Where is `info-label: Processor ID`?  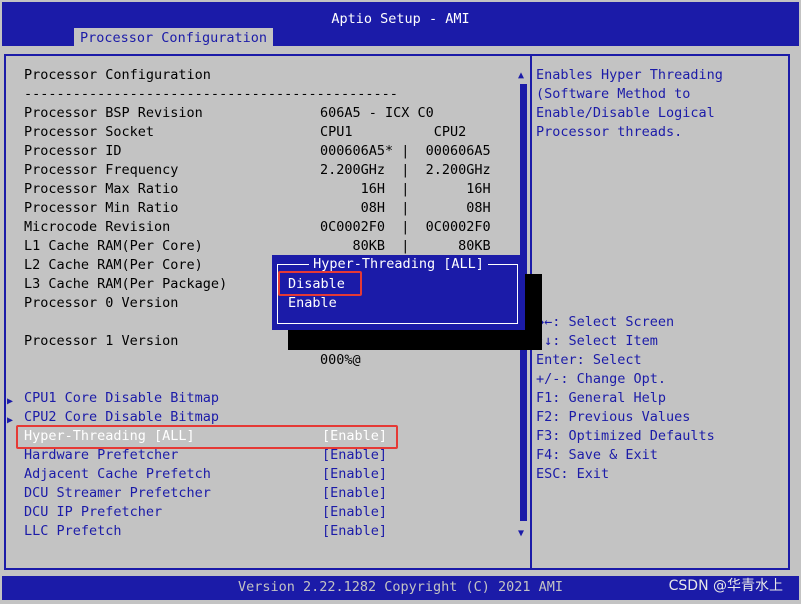 info-label: Processor ID is located at coordinates (73, 151).